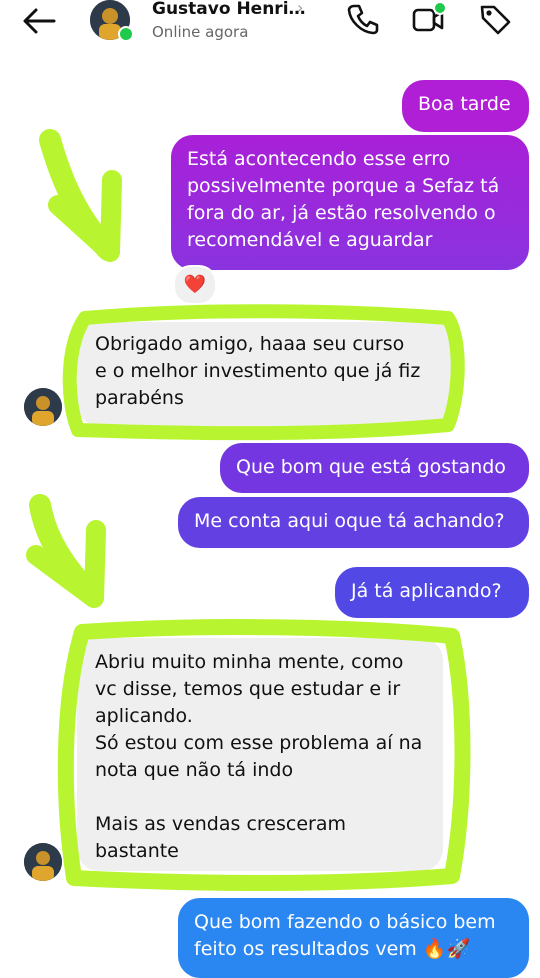 This screenshot has height=978, width=540. What do you see at coordinates (432, 592) in the screenshot?
I see `message-bubble-outgoing: Já tá aplicando?` at bounding box center [432, 592].